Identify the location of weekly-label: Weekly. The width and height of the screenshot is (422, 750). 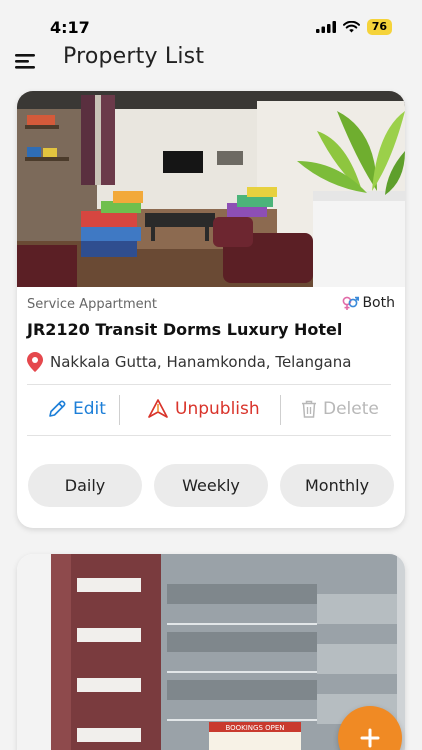
(211, 485).